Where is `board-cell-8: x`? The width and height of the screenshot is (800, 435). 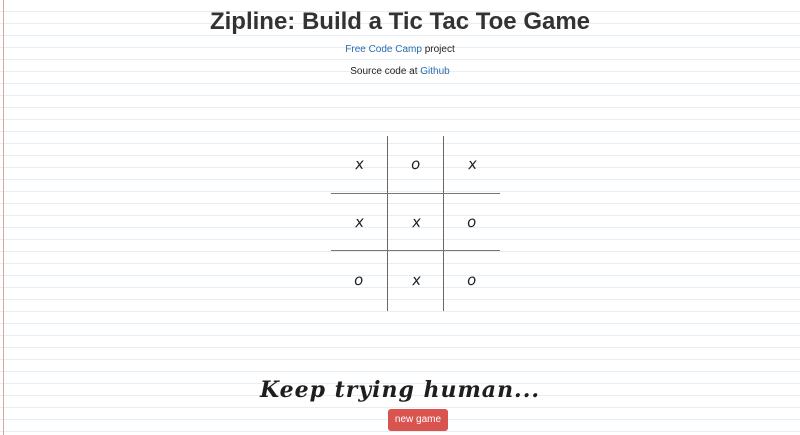
board-cell-8: x is located at coordinates (416, 280).